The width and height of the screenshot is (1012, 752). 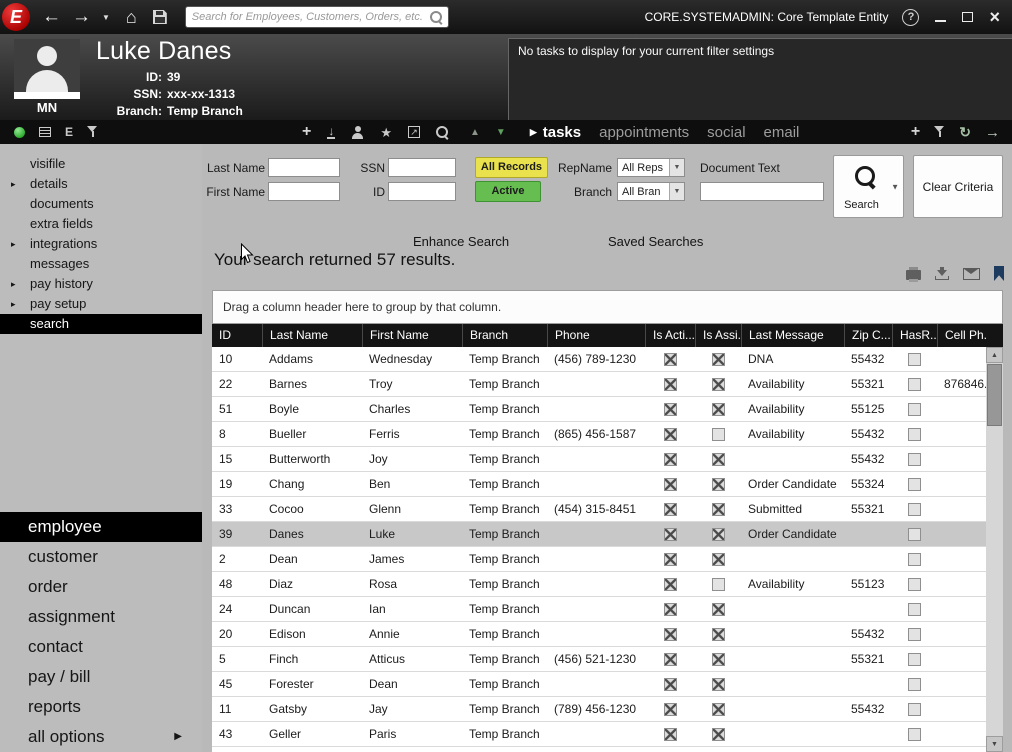 I want to click on column-header: Phone, so click(x=596, y=335).